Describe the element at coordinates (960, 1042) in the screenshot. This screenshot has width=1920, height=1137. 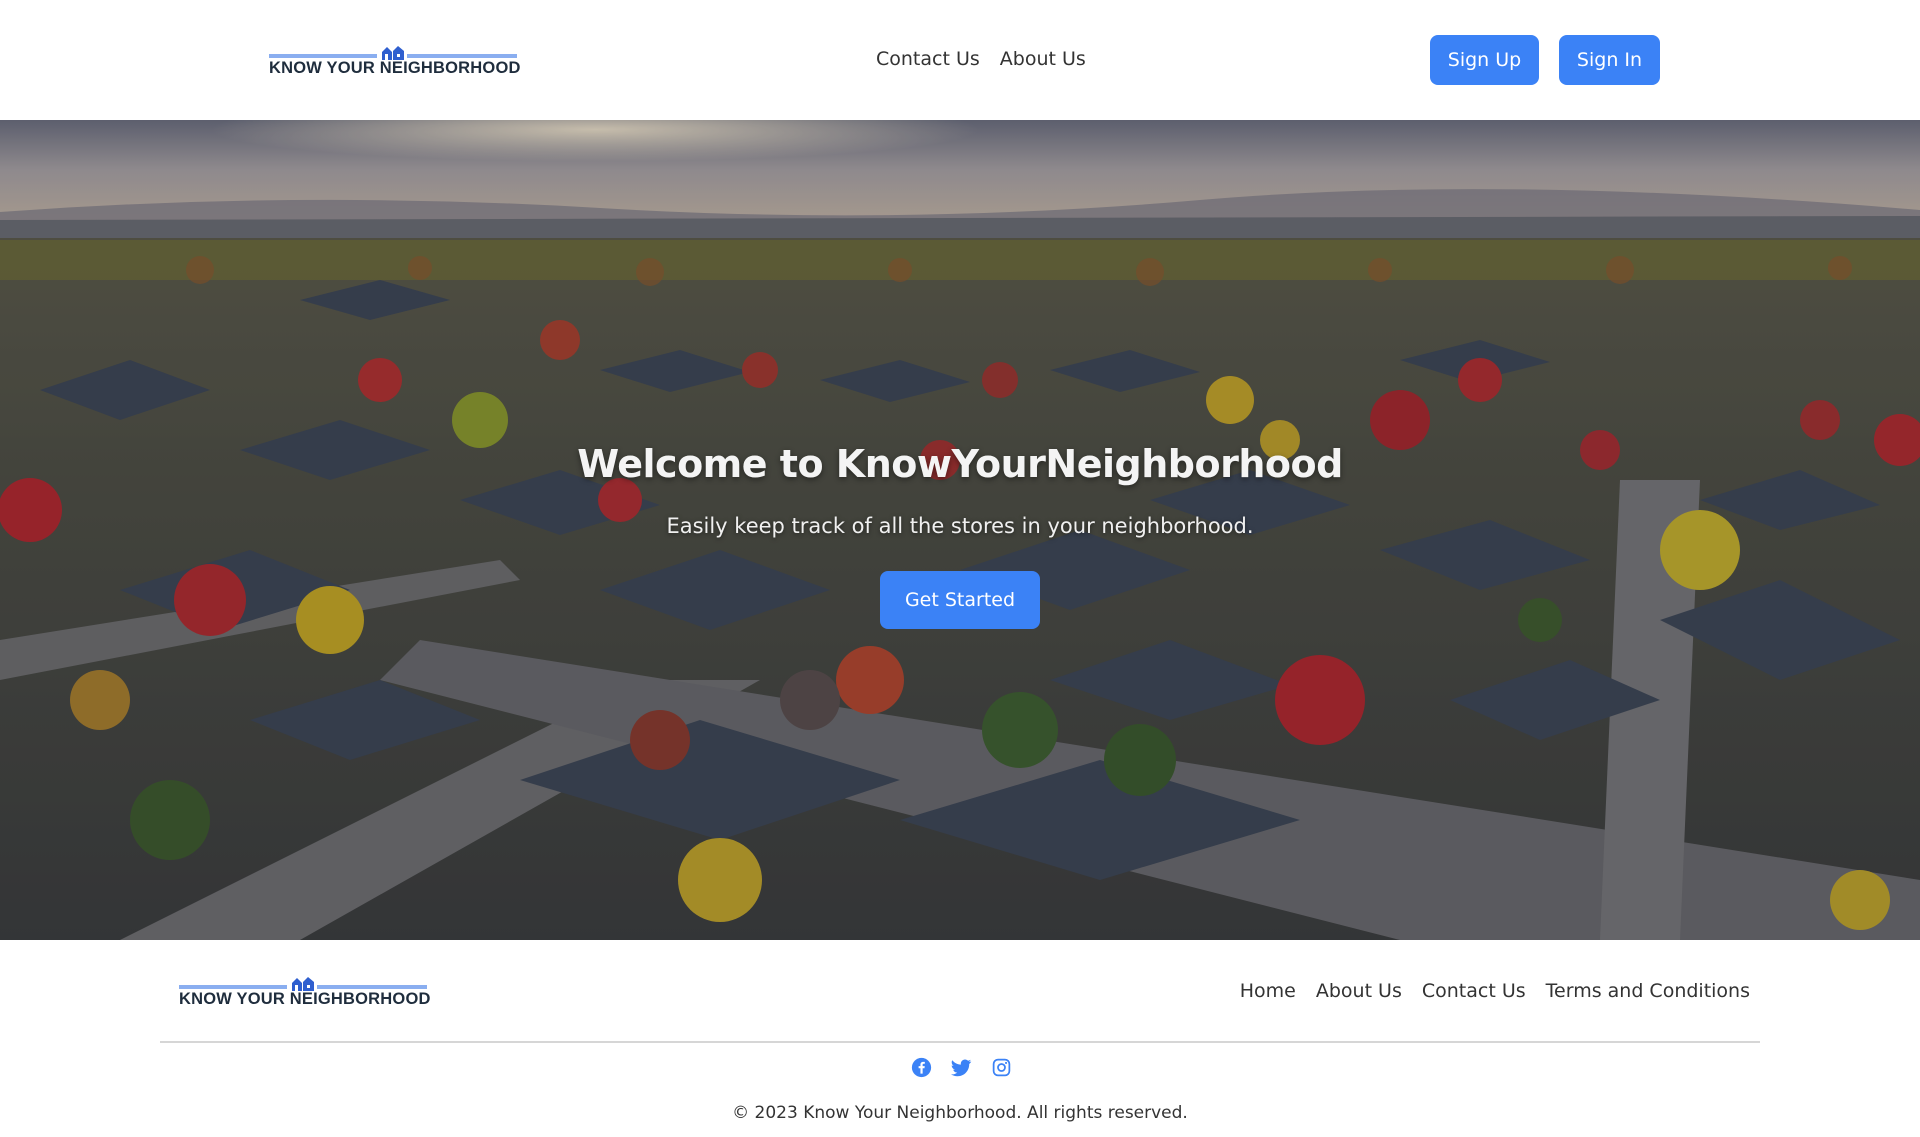
I see `footer-divider` at that location.